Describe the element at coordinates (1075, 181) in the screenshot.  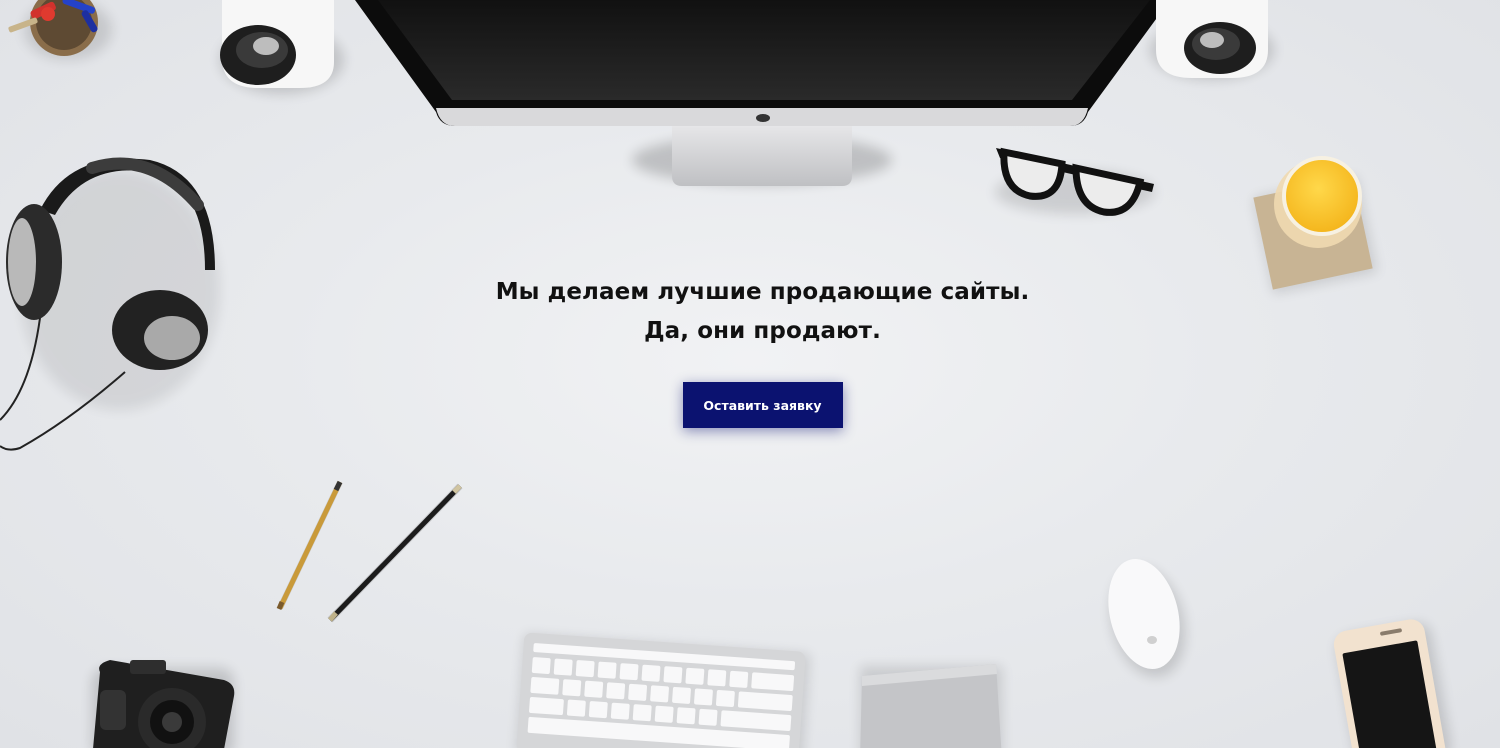
I see `glasses-icon` at that location.